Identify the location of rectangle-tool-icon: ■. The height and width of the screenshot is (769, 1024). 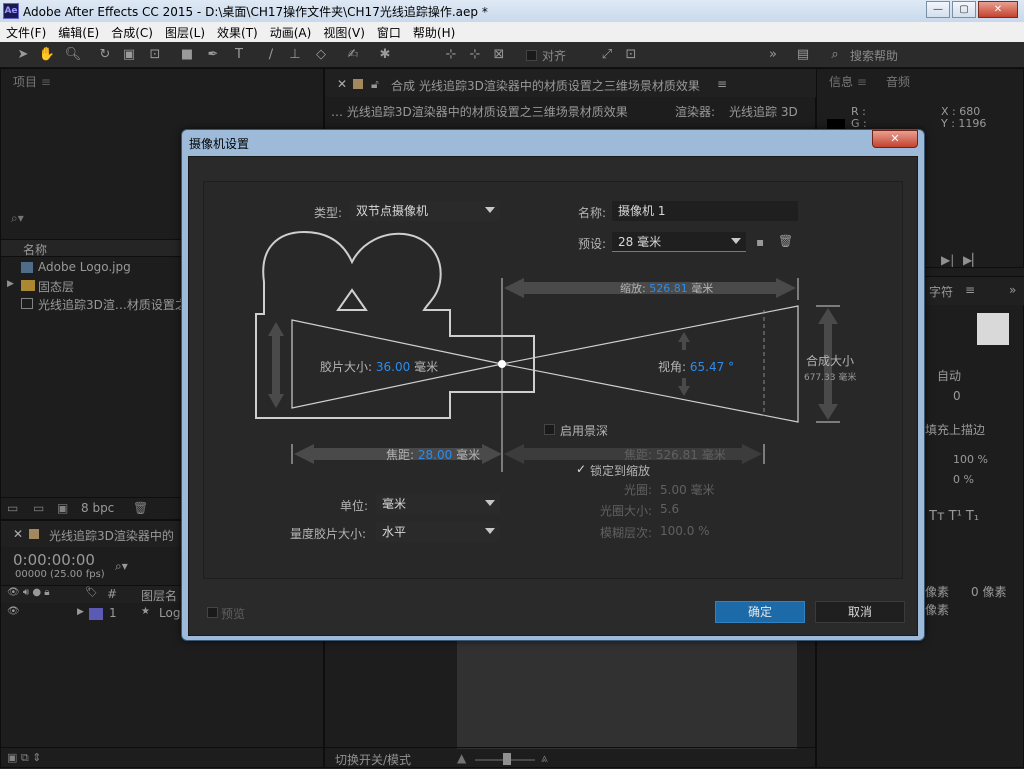
(187, 55).